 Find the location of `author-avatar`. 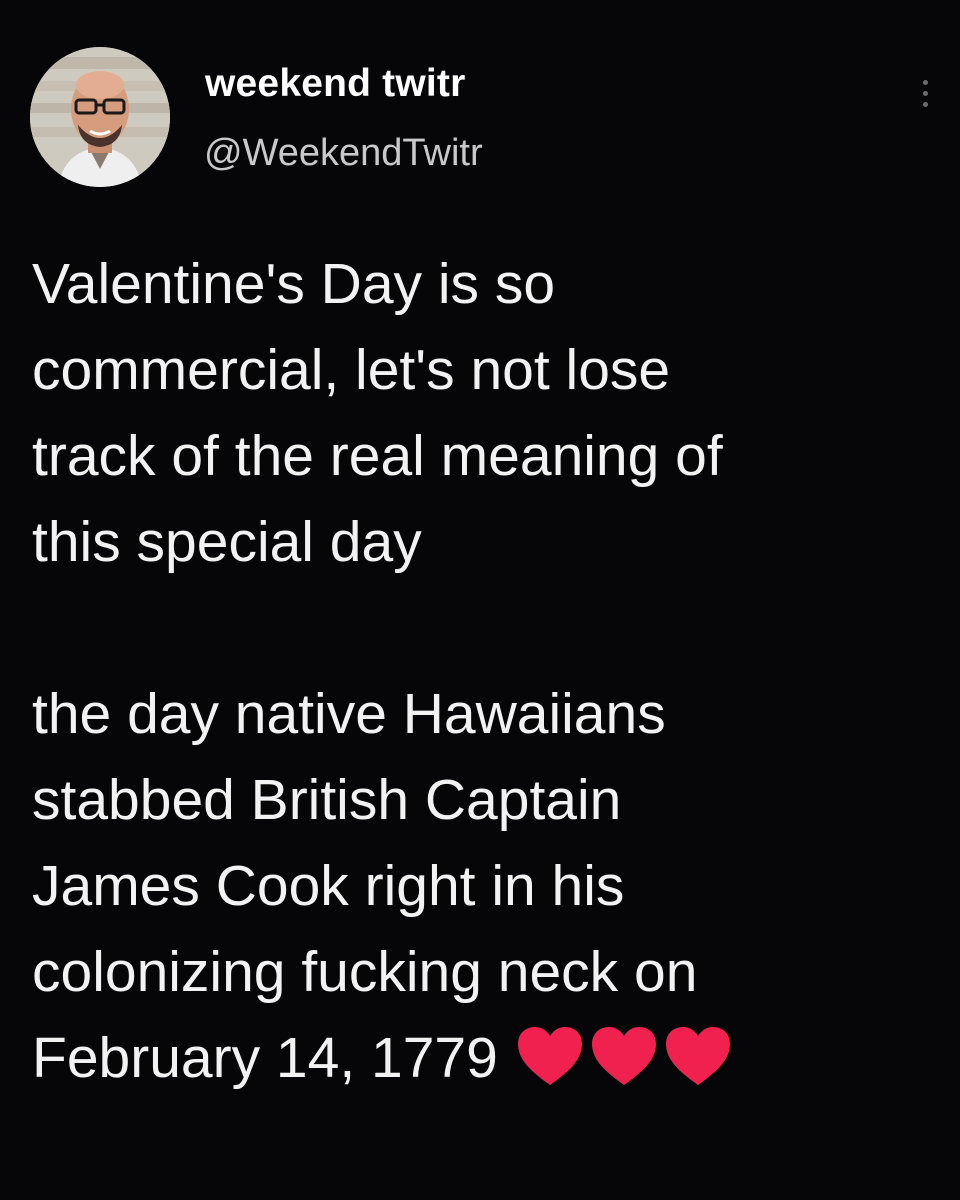

author-avatar is located at coordinates (100, 117).